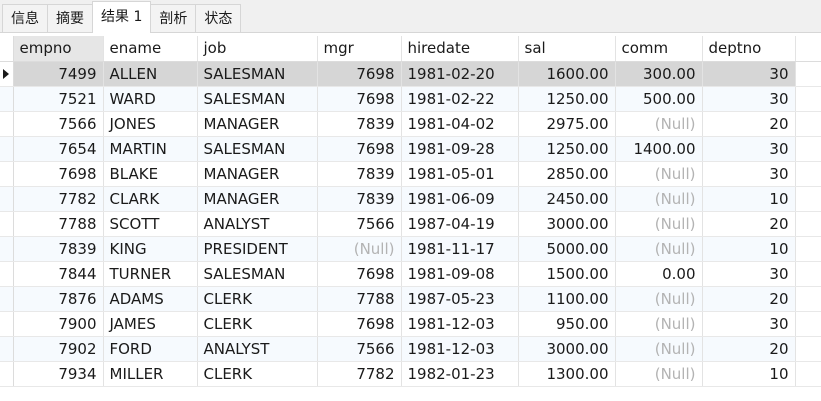 This screenshot has width=821, height=401. I want to click on cell-ename: CLARK, so click(150, 199).